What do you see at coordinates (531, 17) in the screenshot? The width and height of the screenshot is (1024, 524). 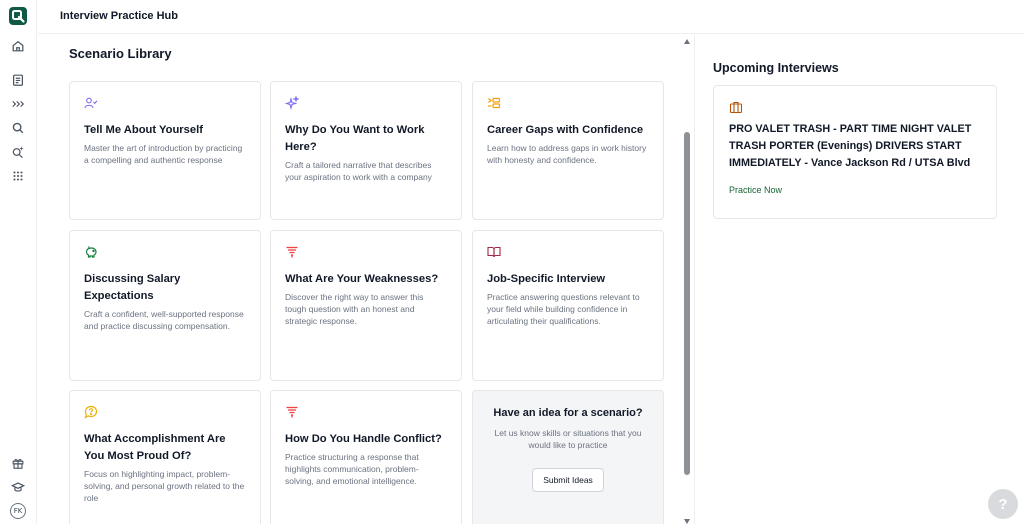 I see `top-bar: Interview Practice Hub` at bounding box center [531, 17].